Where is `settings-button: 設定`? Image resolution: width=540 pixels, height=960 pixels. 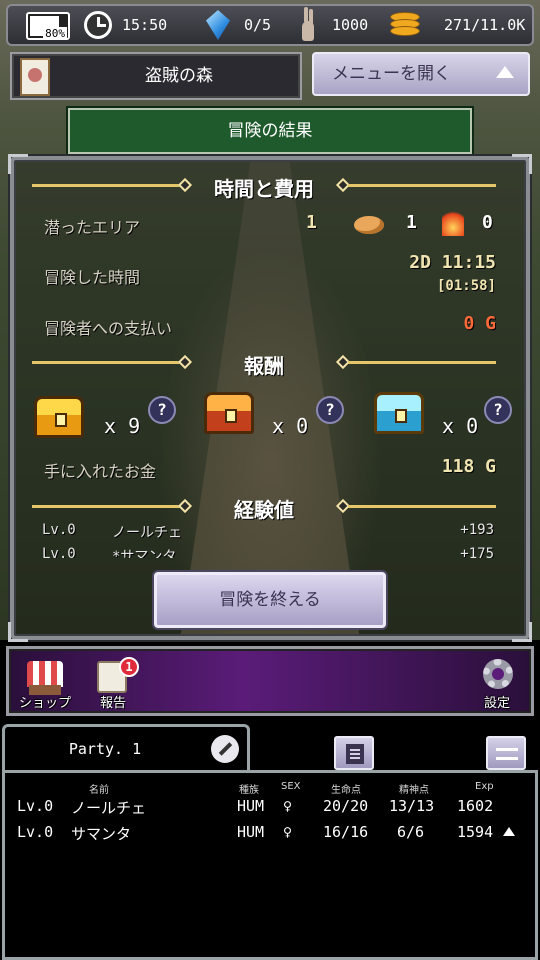
settings-button: 設定 is located at coordinates (497, 686).